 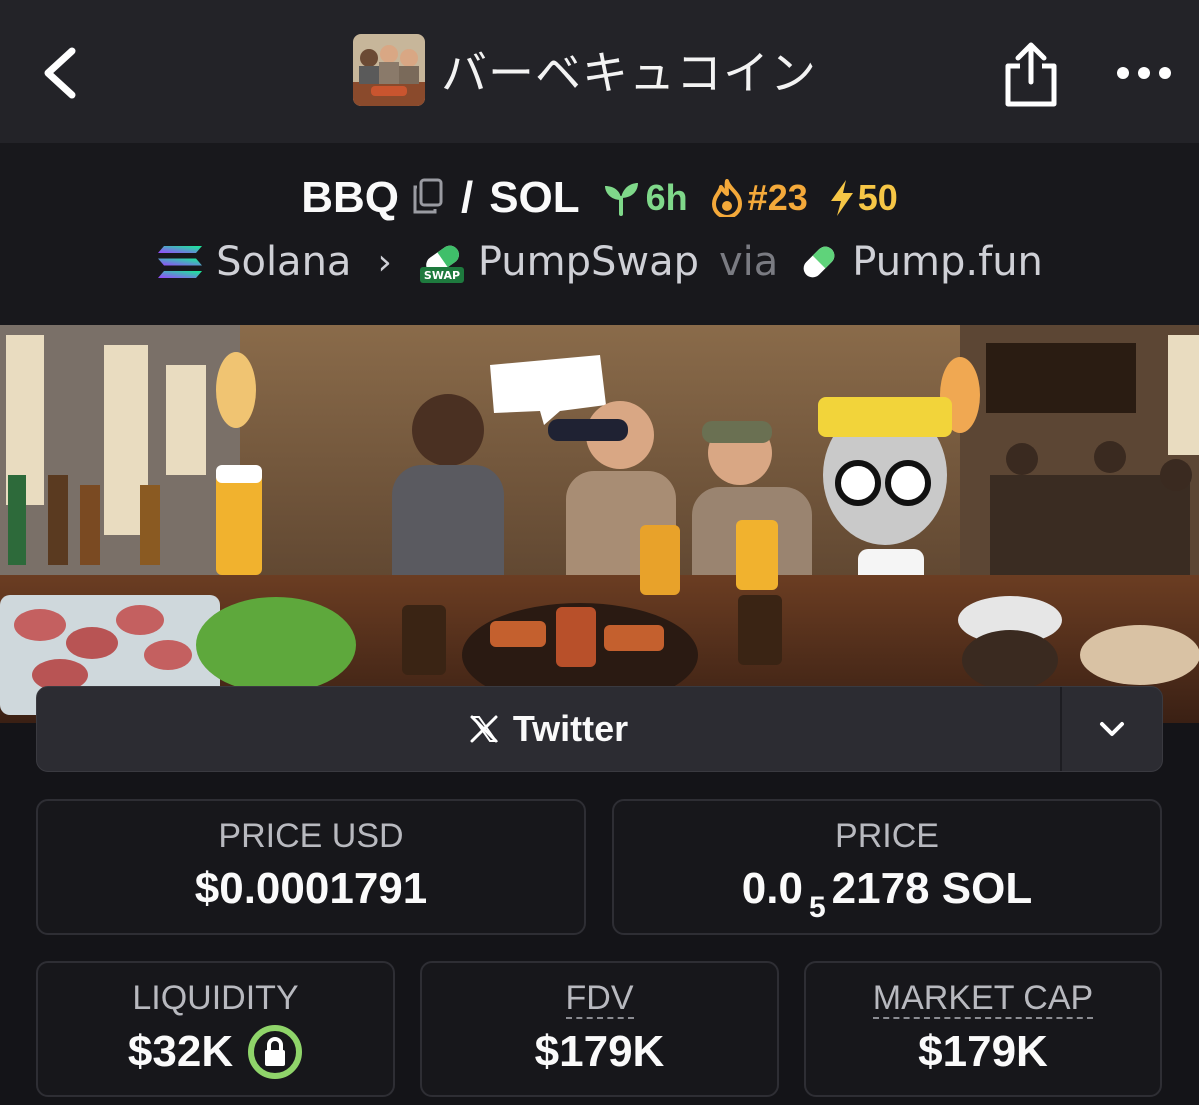 I want to click on fdv-label-wrap: FDV, so click(x=599, y=999).